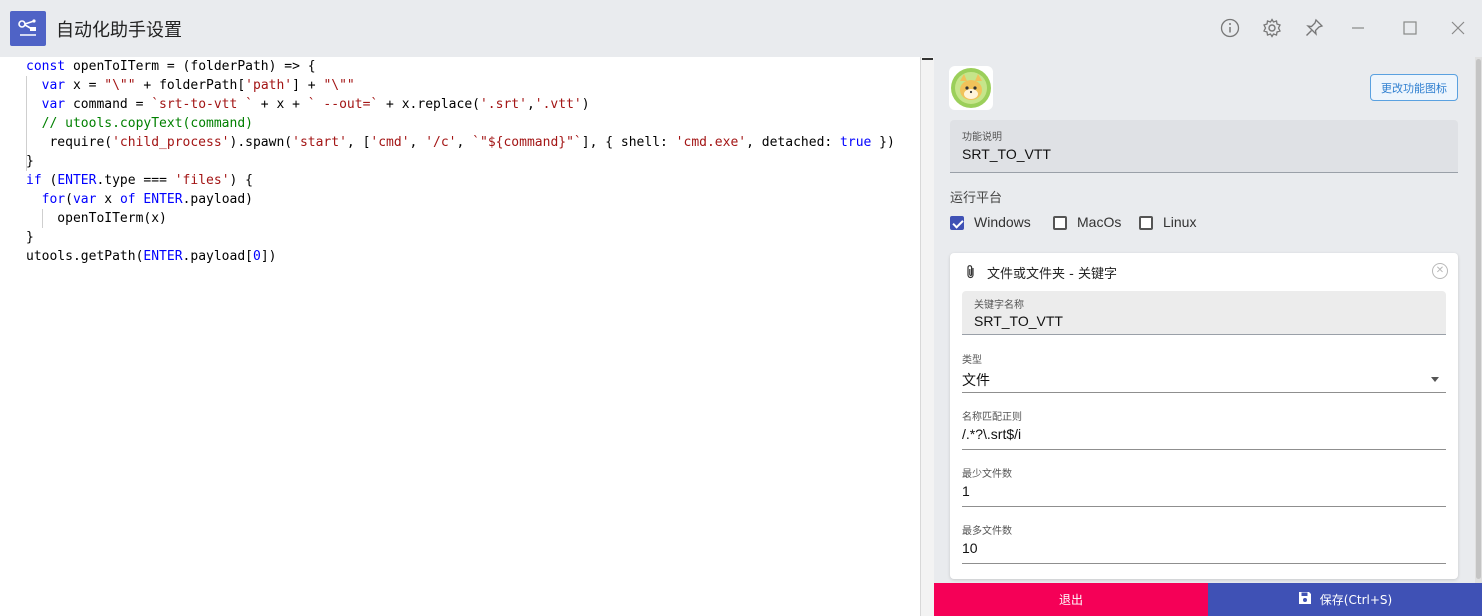 The height and width of the screenshot is (616, 1482). I want to click on min-files-value: 1, so click(966, 491).